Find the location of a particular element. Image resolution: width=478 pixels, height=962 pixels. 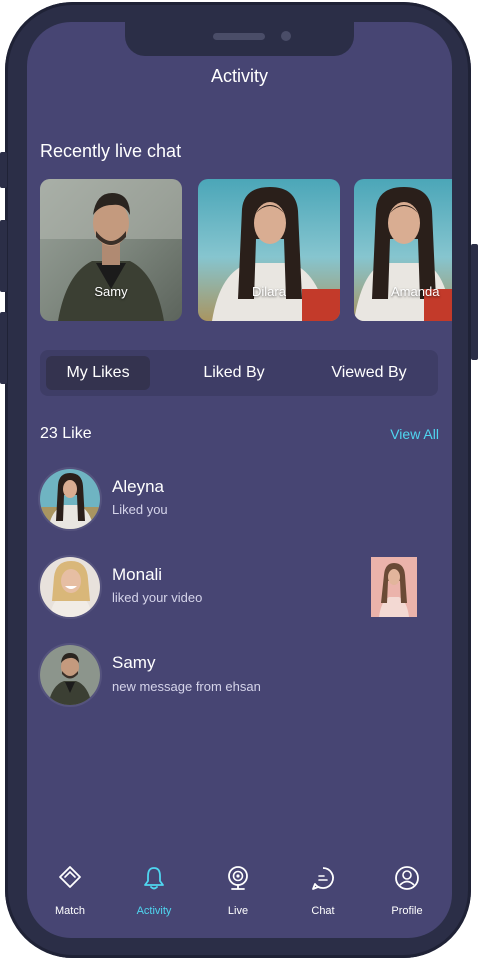

earpiece-speaker is located at coordinates (239, 36).